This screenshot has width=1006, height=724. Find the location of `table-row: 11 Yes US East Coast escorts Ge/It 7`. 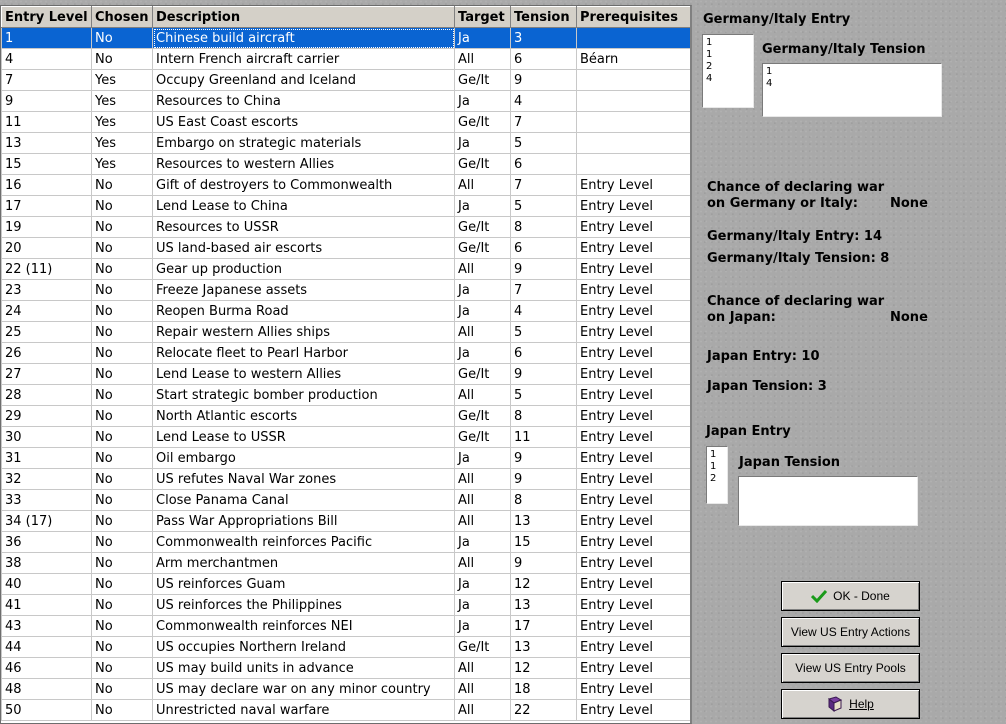

table-row: 11 Yes US East Coast escorts Ge/It 7 is located at coordinates (345, 122).